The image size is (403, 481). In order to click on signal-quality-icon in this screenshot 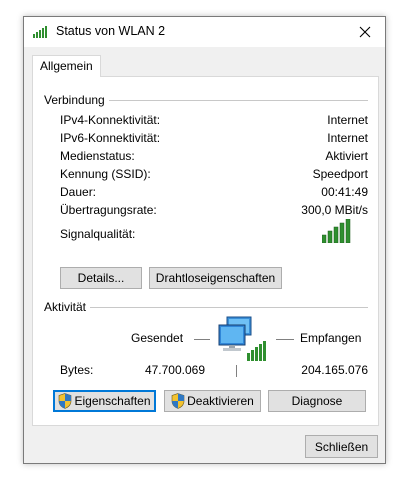, I will do `click(336, 231)`.